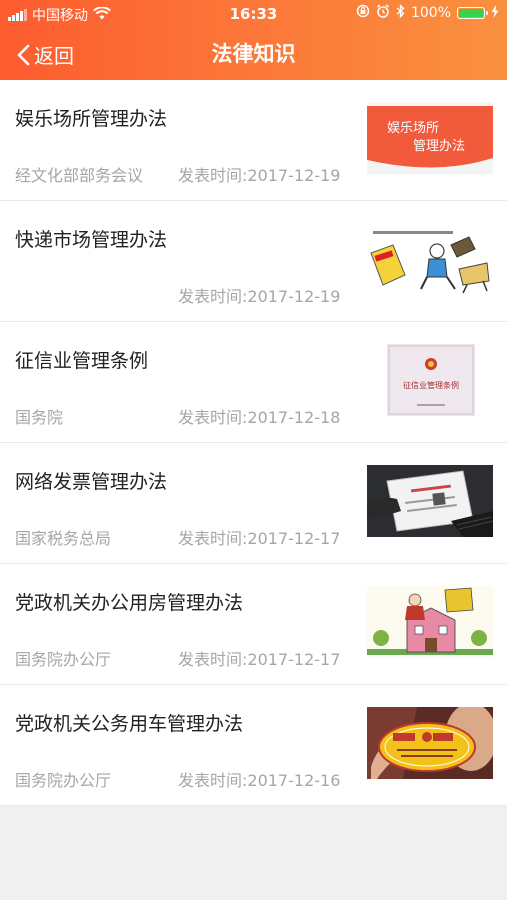 Image resolution: width=507 pixels, height=900 pixels. I want to click on battery-level, so click(471, 13).